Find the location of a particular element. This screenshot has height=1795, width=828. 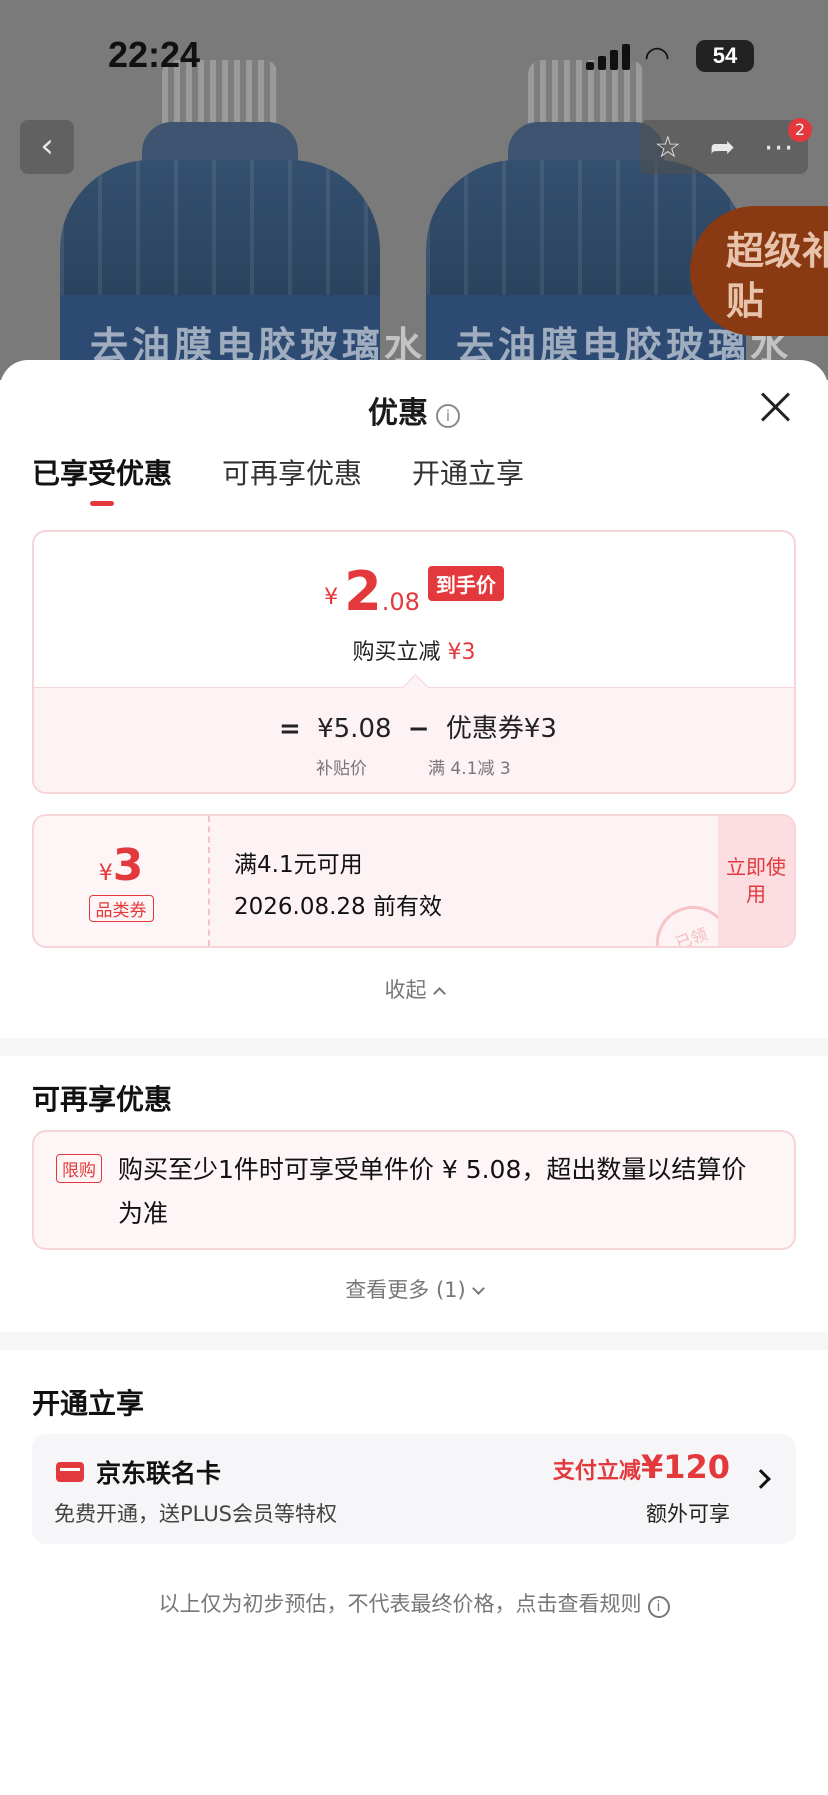

chevron-down-icon is located at coordinates (478, 1288).